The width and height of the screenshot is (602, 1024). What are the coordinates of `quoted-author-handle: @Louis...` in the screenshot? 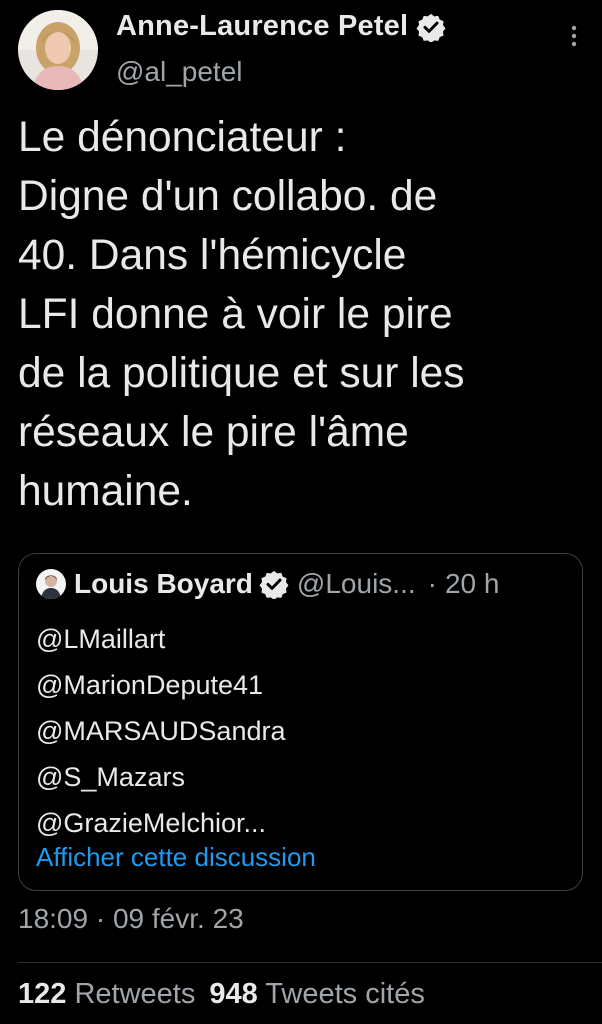 It's located at (356, 583).